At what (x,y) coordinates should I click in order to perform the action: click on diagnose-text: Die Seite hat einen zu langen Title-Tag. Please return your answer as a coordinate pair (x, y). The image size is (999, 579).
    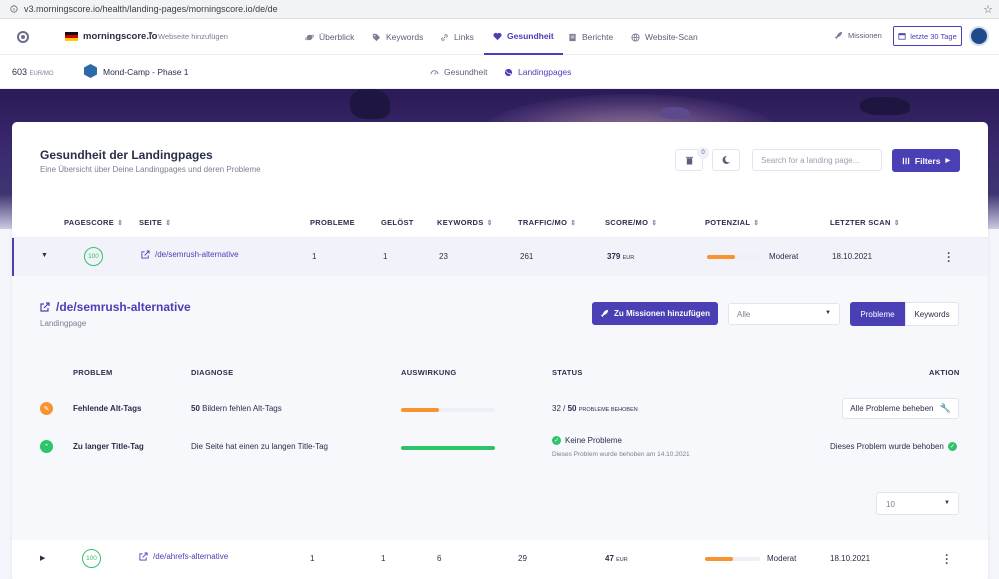
    Looking at the image, I should click on (259, 446).